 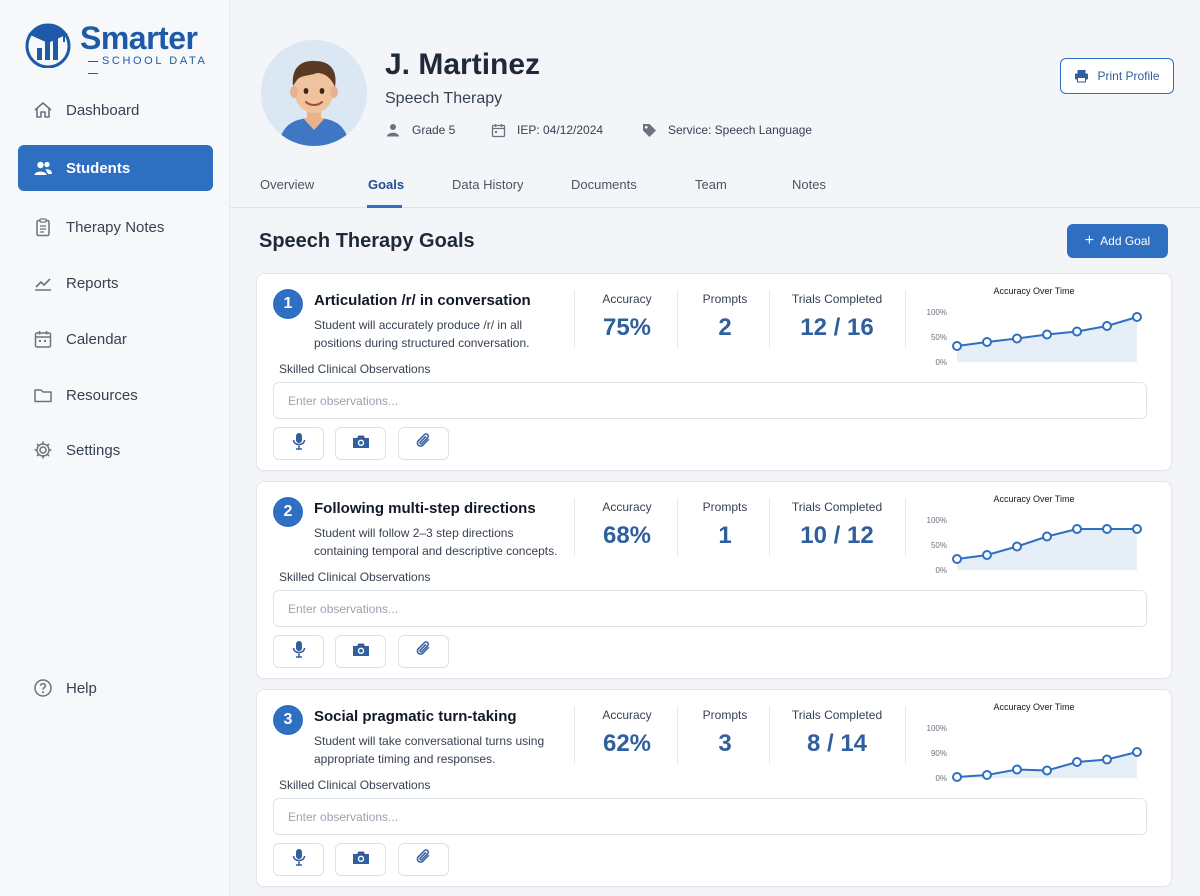 What do you see at coordinates (463, 64) in the screenshot?
I see `student-name: J. Martinez` at bounding box center [463, 64].